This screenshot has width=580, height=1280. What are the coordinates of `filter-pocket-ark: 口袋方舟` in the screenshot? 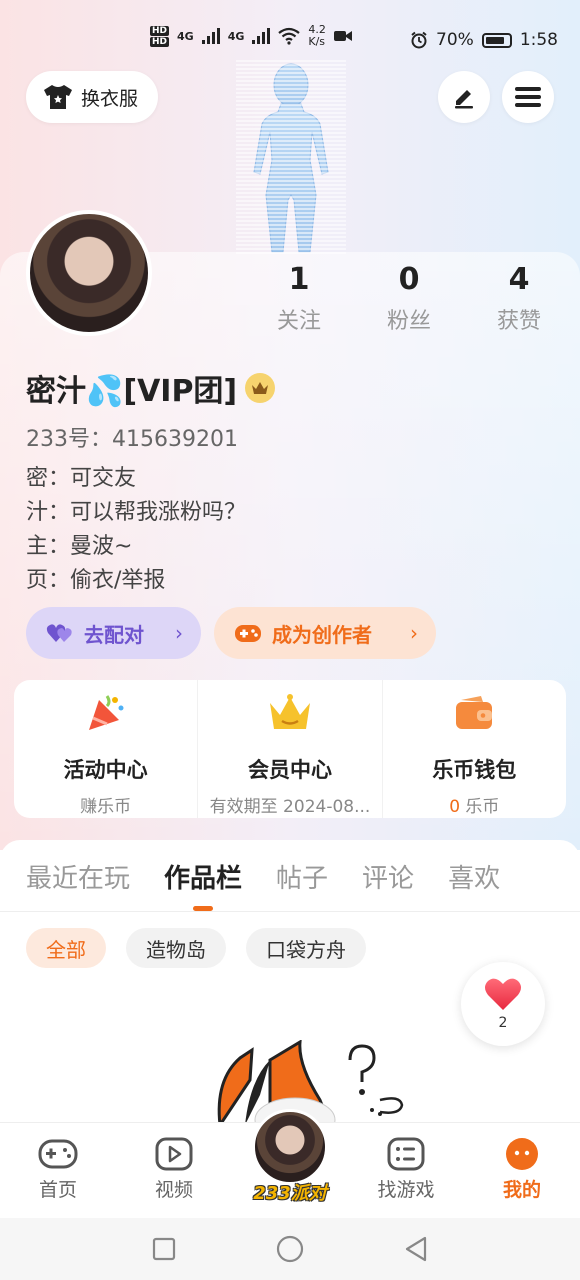 It's located at (306, 948).